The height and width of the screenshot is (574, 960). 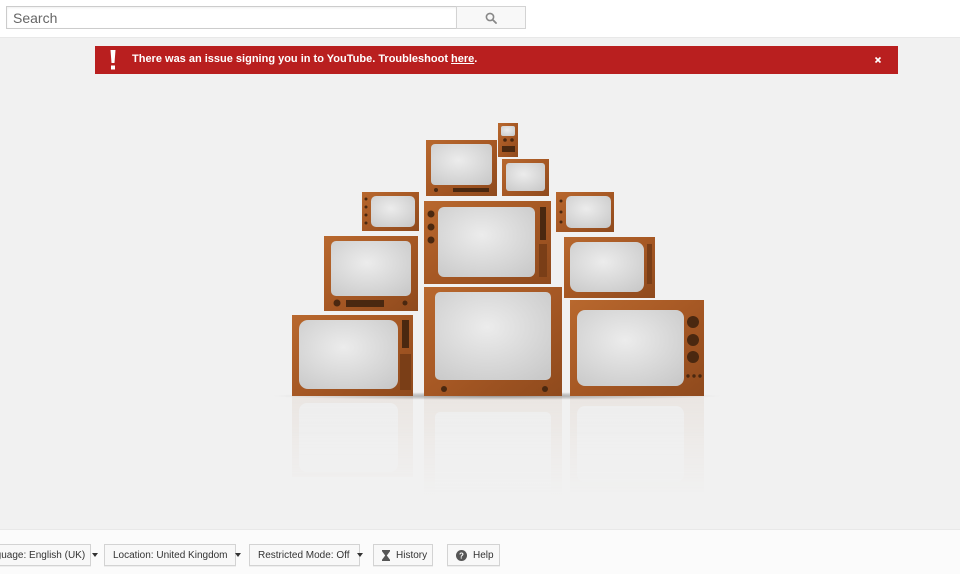 I want to click on troubleshoot-link: here, so click(x=462, y=59).